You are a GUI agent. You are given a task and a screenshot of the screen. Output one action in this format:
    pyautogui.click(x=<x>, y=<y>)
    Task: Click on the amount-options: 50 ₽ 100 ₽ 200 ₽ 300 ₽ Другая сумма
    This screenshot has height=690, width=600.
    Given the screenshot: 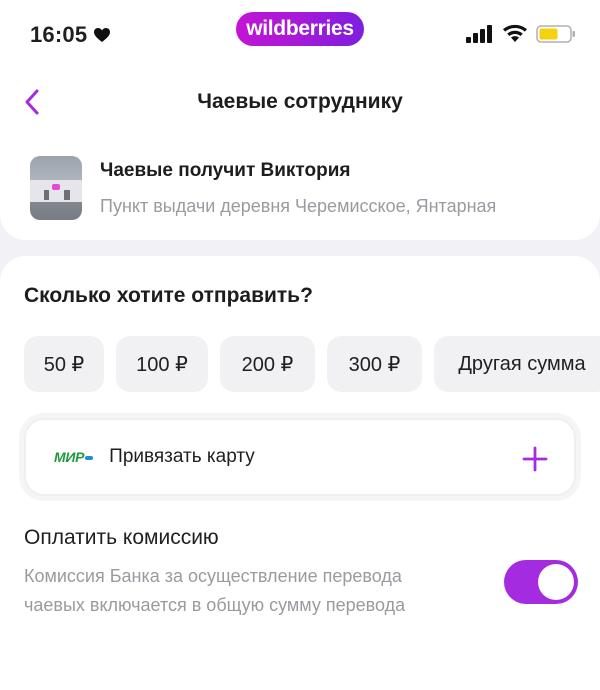 What is the action you would take?
    pyautogui.click(x=312, y=364)
    